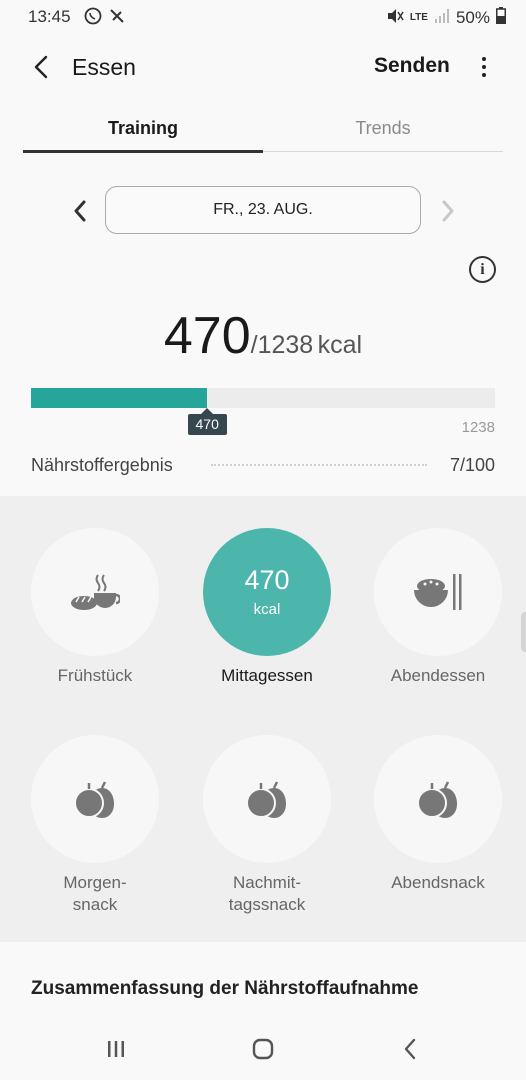  Describe the element at coordinates (501, 18) in the screenshot. I see `battery-icon` at that location.